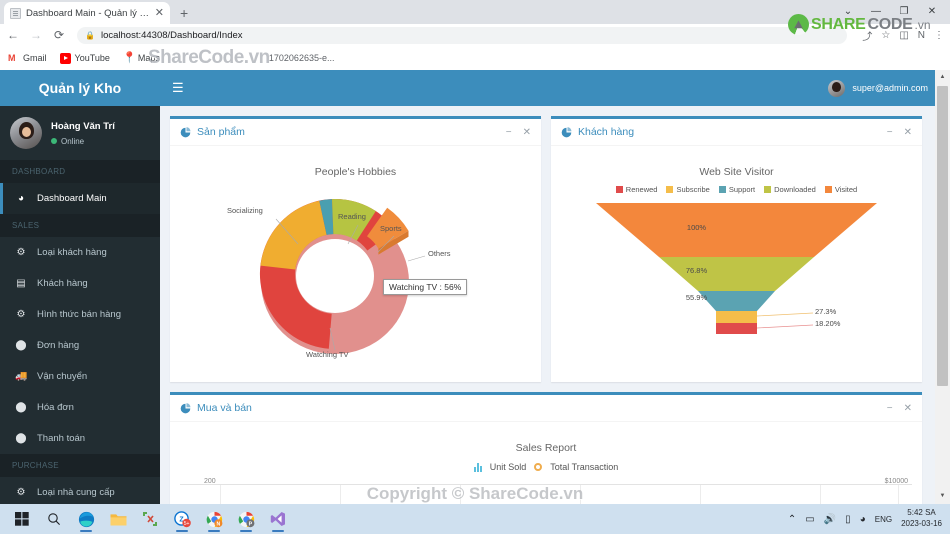 The image size is (950, 534). I want to click on sidebar-item-hinh-thuc-ban-hang: ⚙ Hình thức bán hàng, so click(80, 314).